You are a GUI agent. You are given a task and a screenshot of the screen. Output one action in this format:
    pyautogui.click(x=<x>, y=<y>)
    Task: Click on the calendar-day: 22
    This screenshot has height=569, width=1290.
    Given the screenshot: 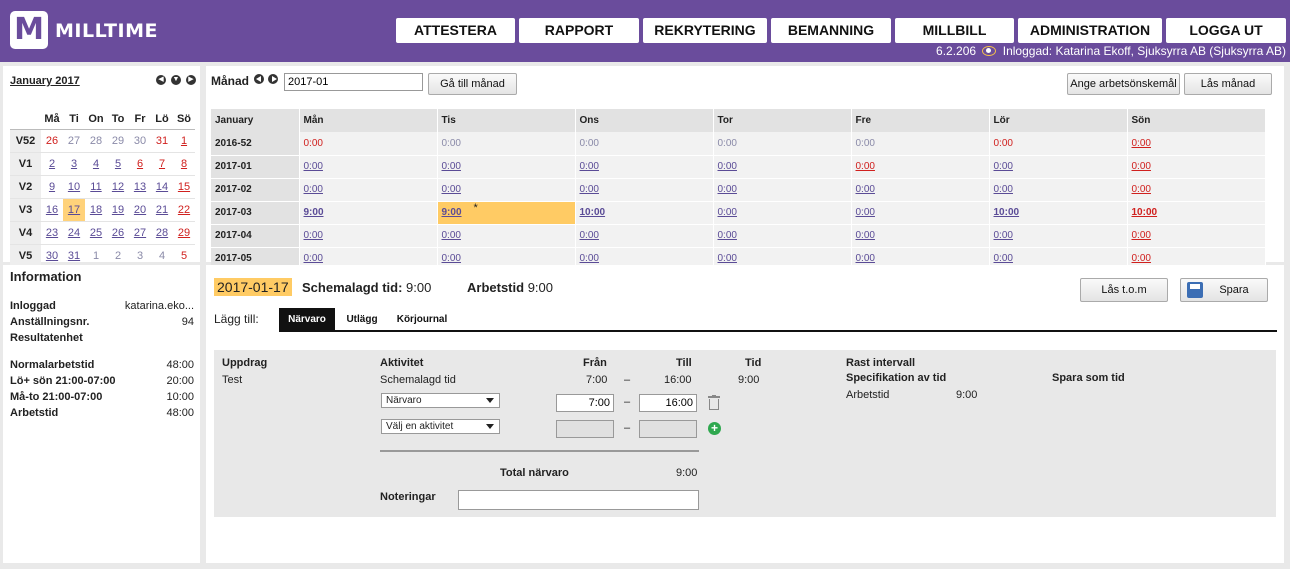 What is the action you would take?
    pyautogui.click(x=184, y=210)
    